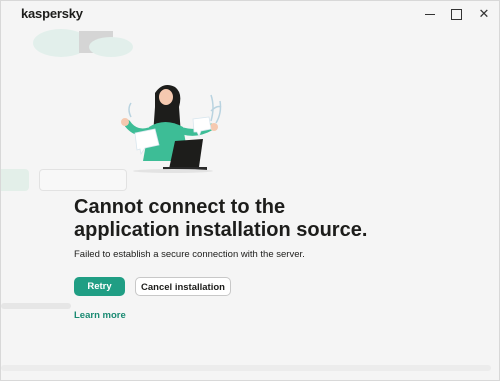  I want to click on title-bar: kaspersky ✕, so click(250, 15).